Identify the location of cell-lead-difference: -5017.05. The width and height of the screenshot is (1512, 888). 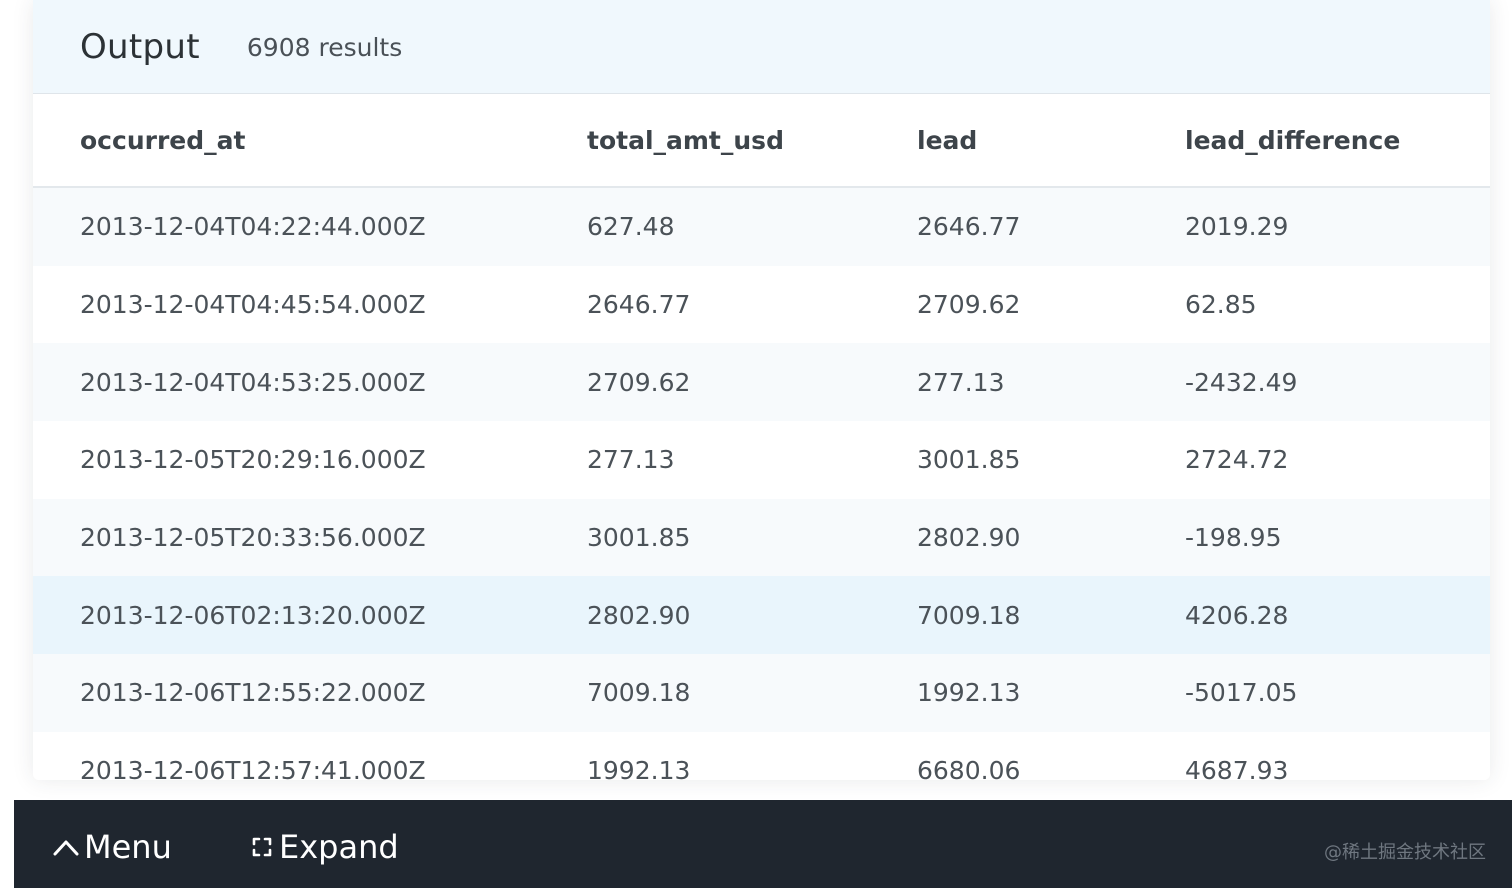
(1337, 693).